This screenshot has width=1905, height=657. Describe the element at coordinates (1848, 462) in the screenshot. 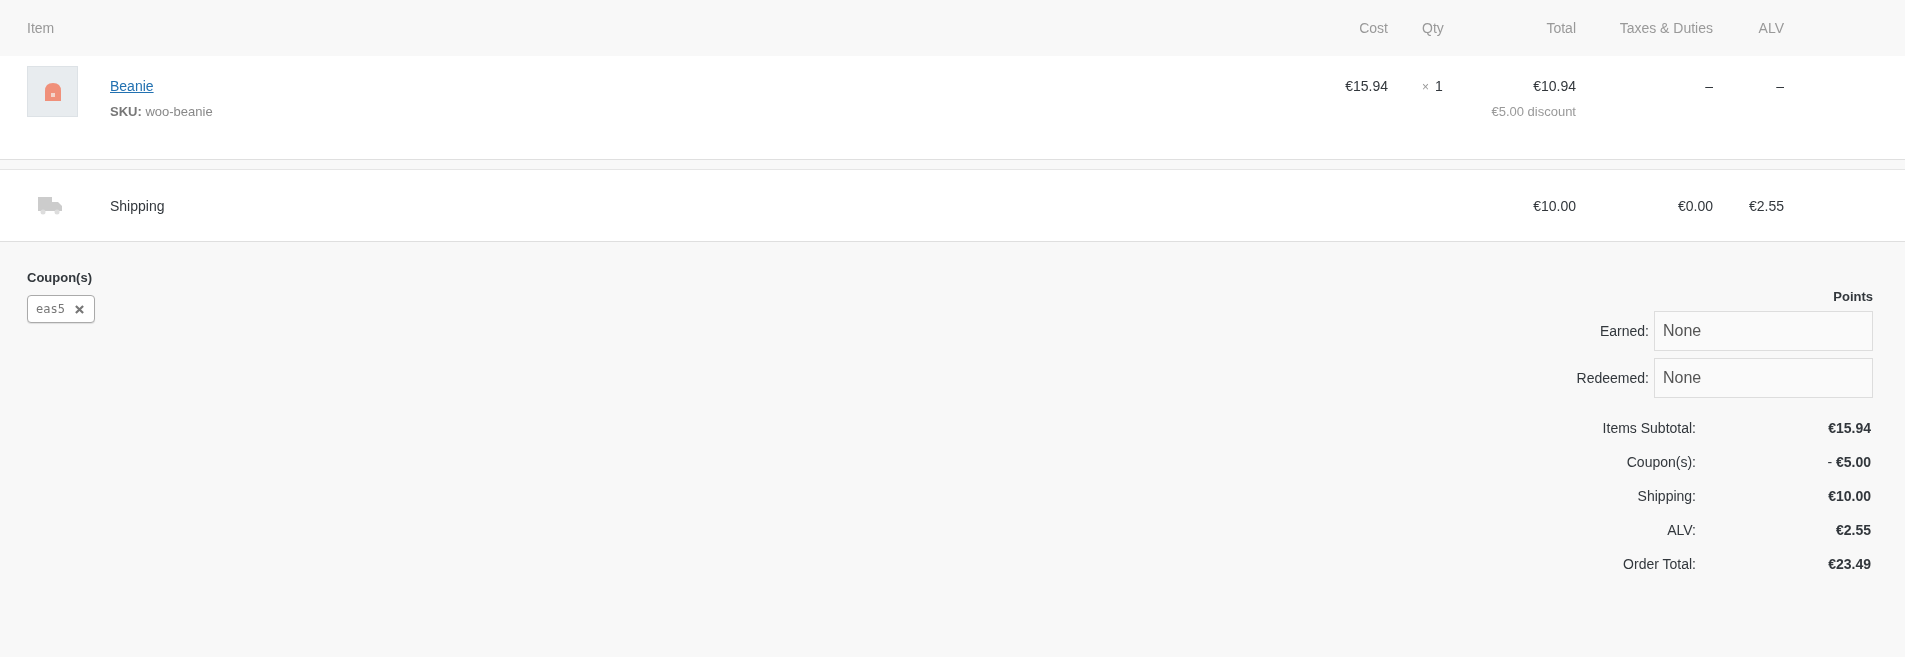

I see `total-amount: - €5.00` at that location.